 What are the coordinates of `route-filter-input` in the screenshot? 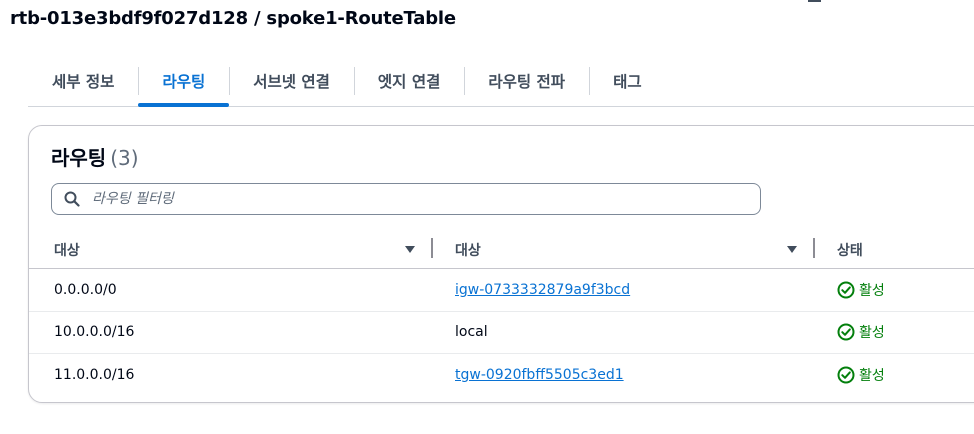 It's located at (412, 199).